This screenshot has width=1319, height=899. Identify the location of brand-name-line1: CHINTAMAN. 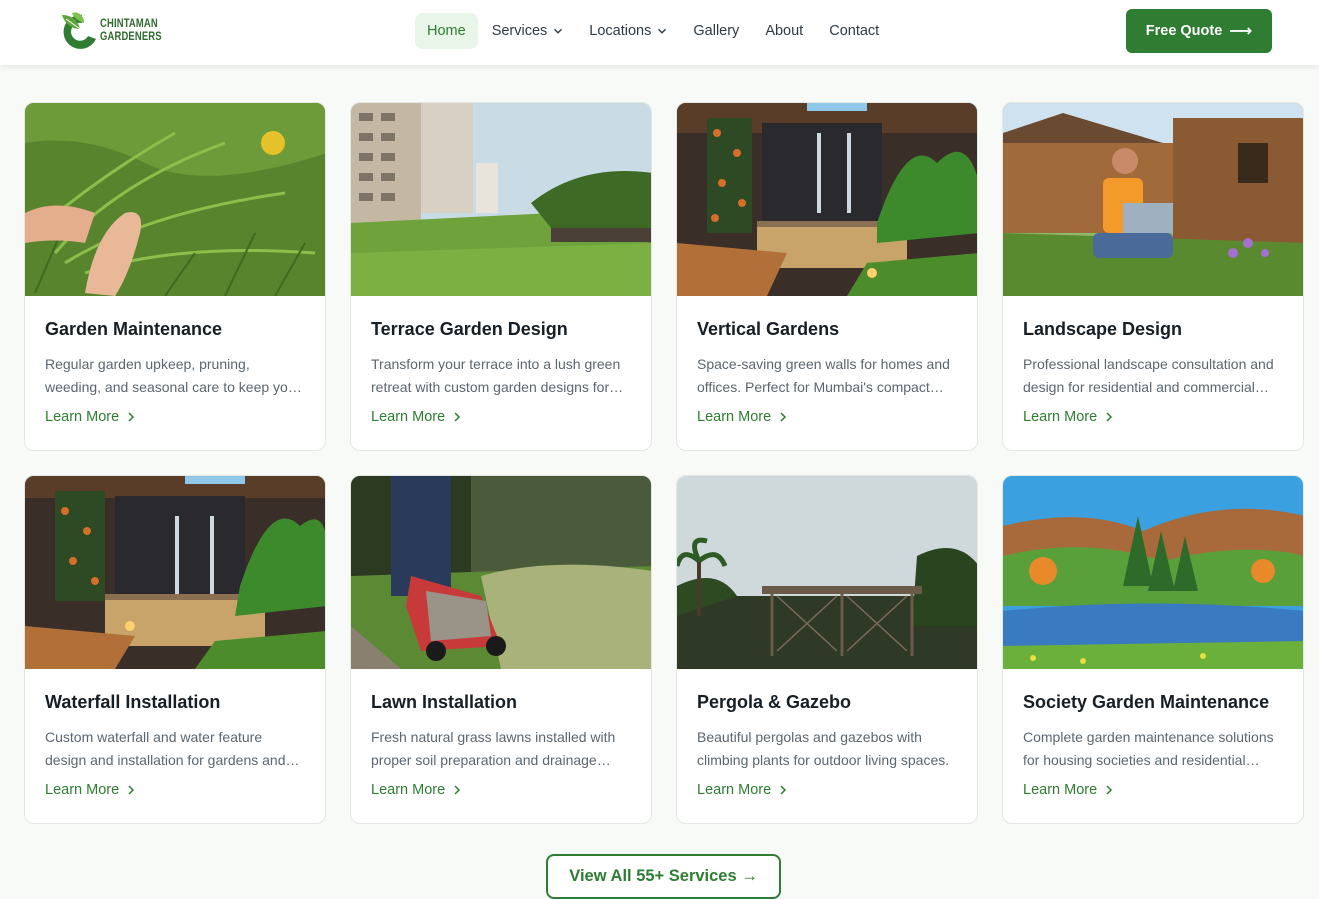
(129, 24).